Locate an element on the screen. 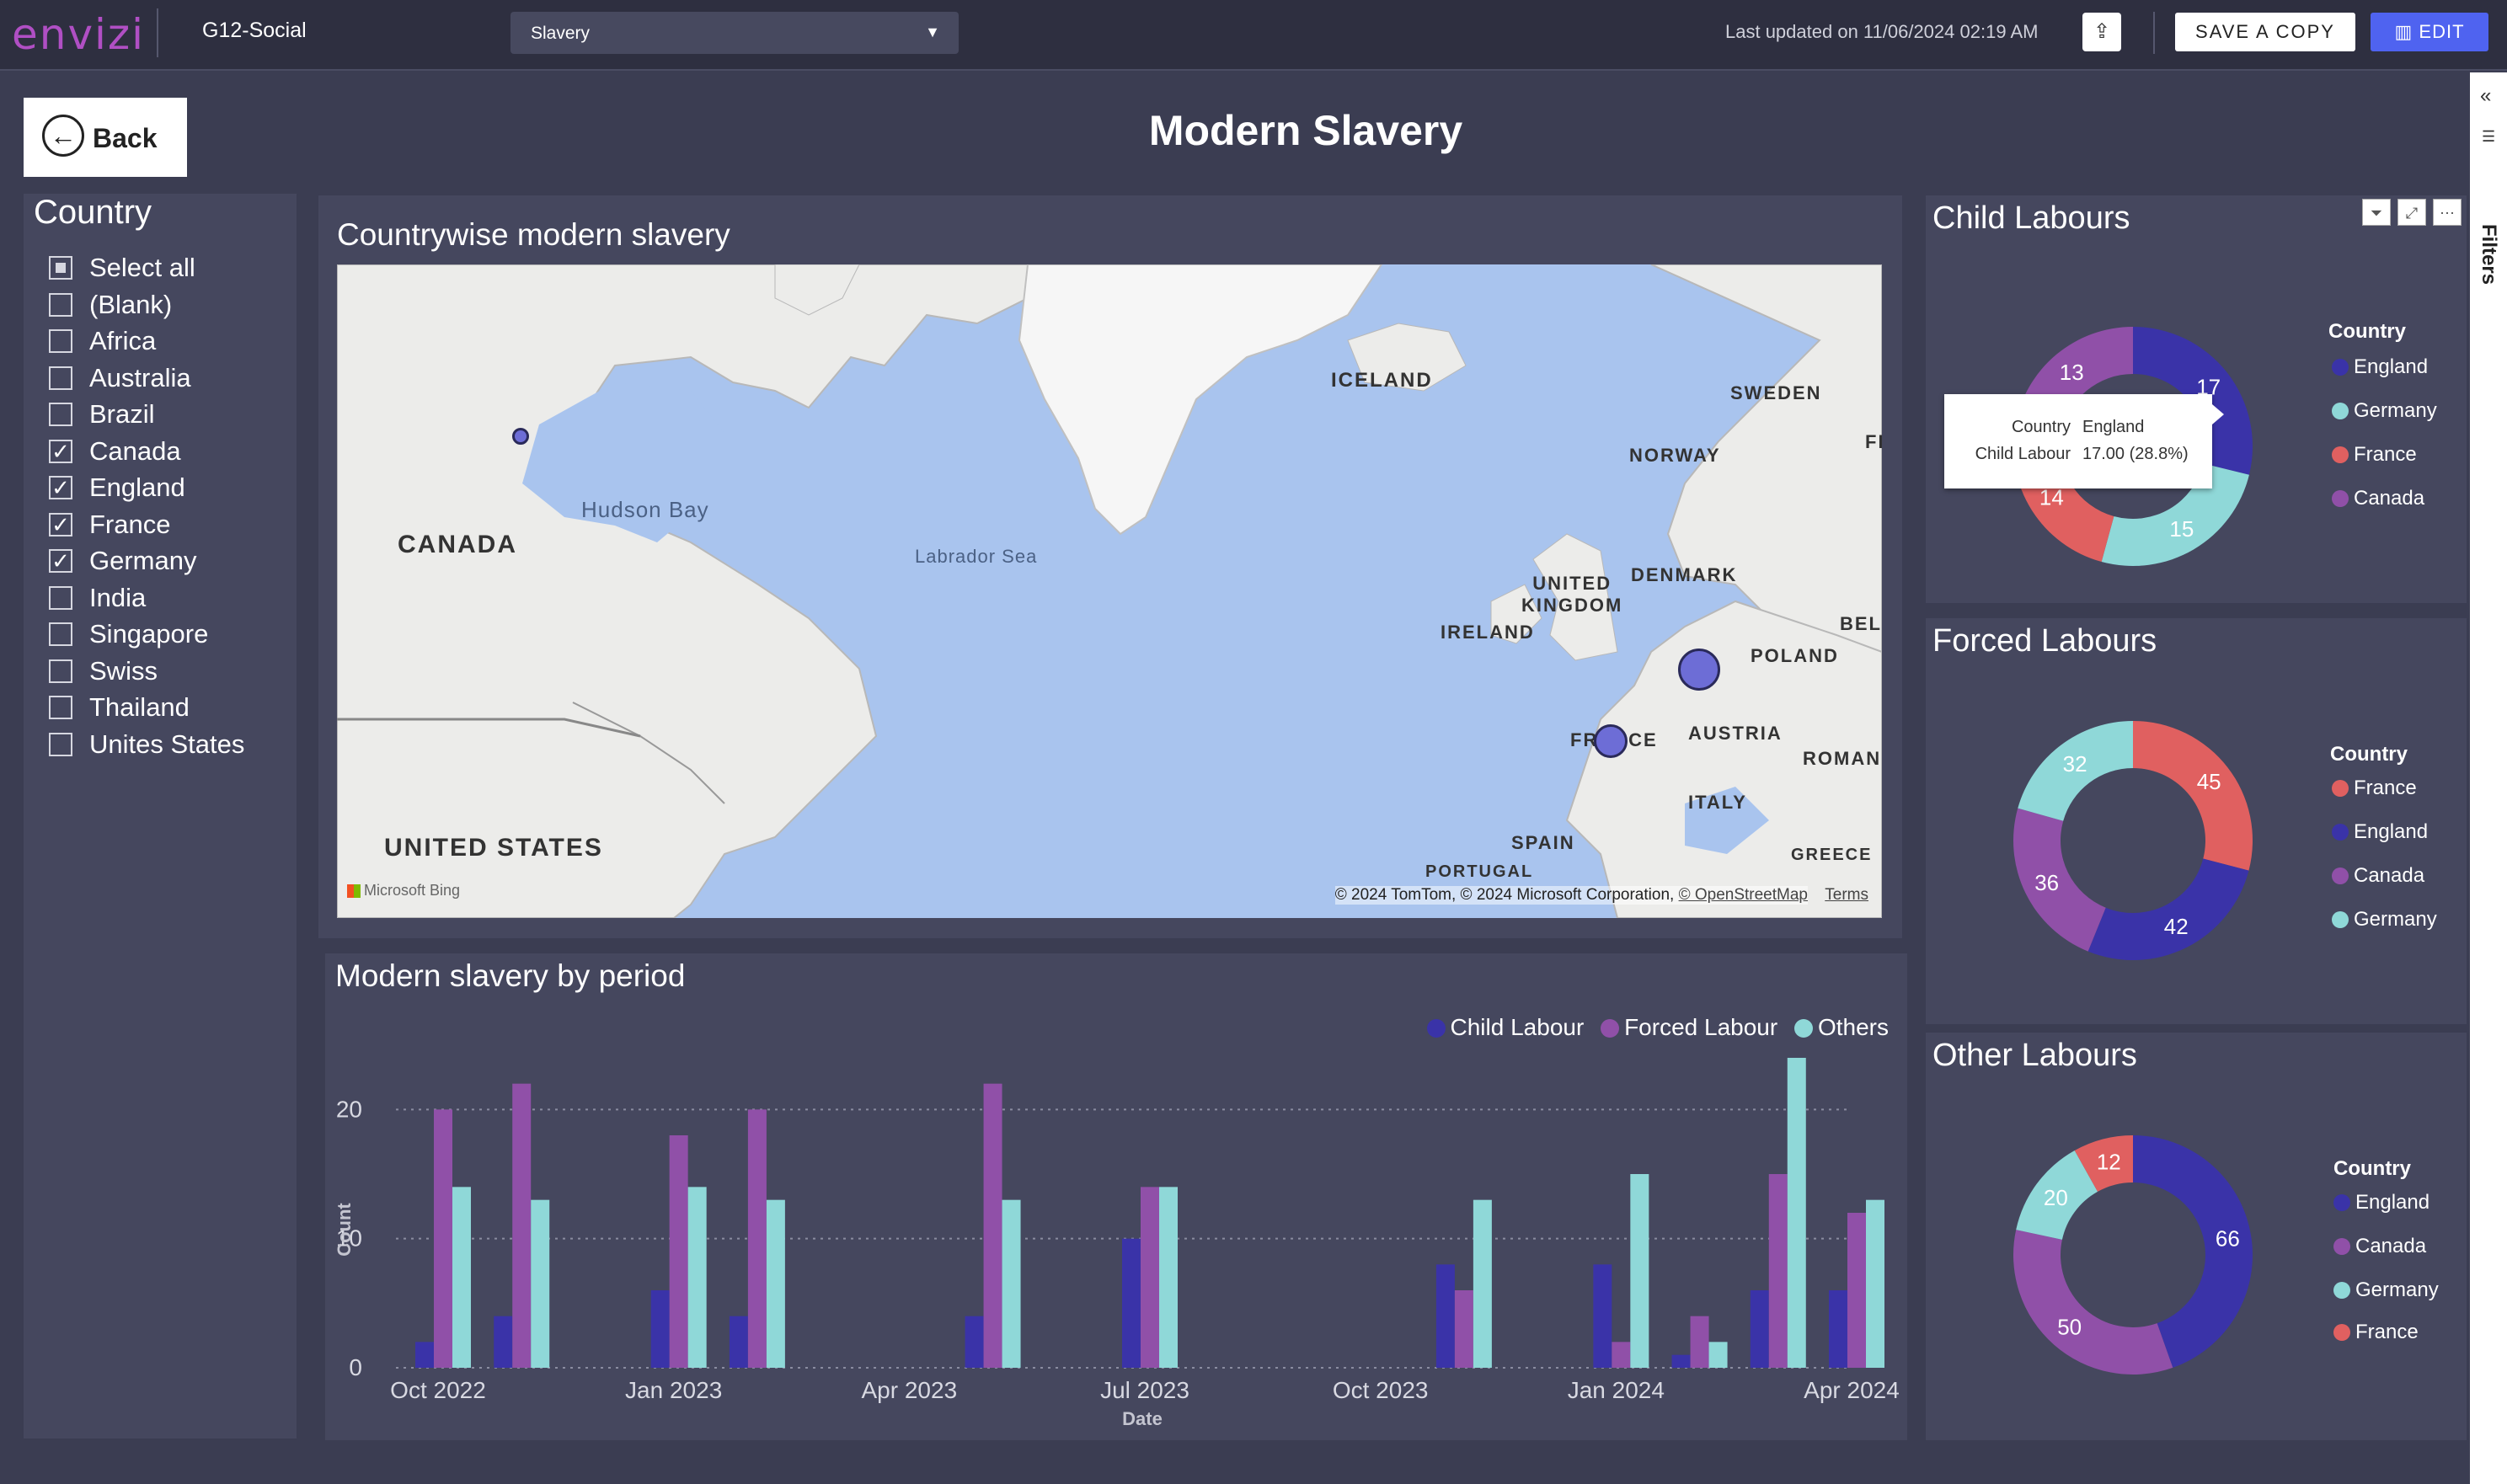  filter-icon: ⏷ is located at coordinates (2377, 213).